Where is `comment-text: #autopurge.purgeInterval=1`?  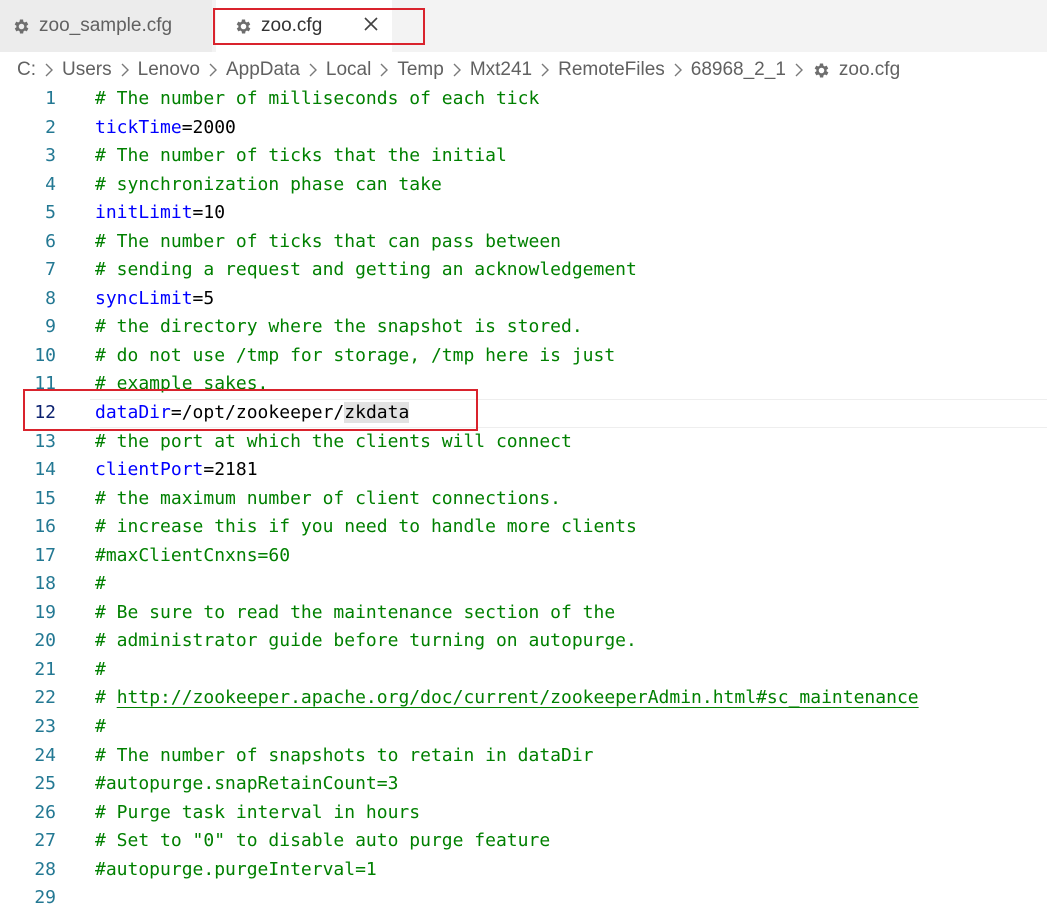
comment-text: #autopurge.purgeInterval=1 is located at coordinates (236, 869).